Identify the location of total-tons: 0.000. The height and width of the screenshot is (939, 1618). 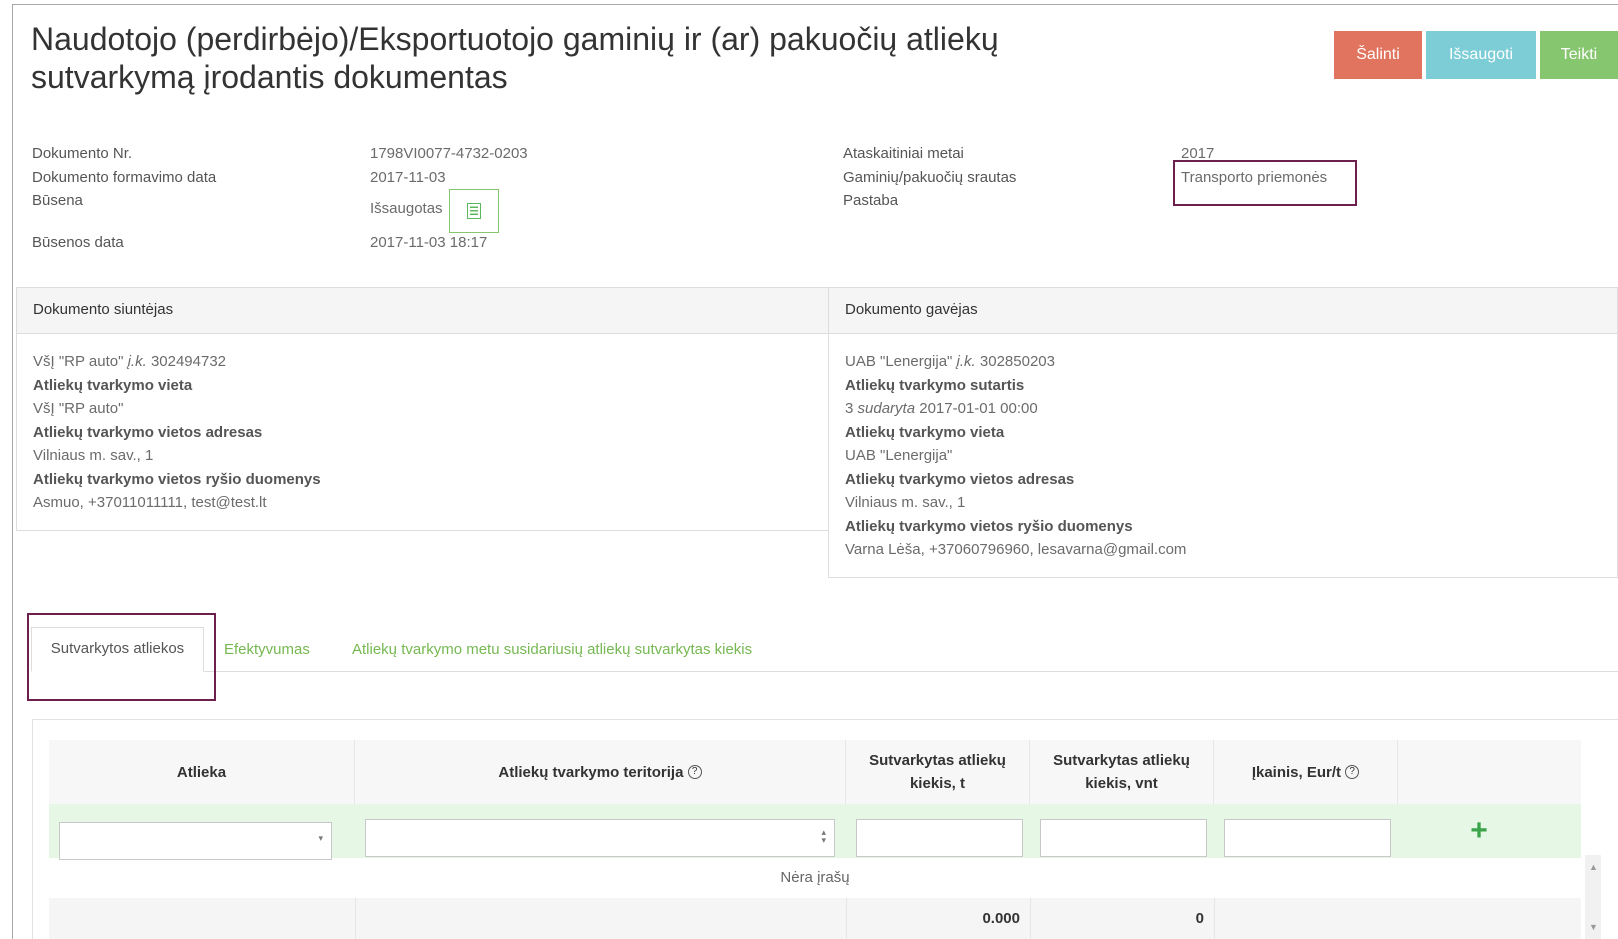
(1001, 918).